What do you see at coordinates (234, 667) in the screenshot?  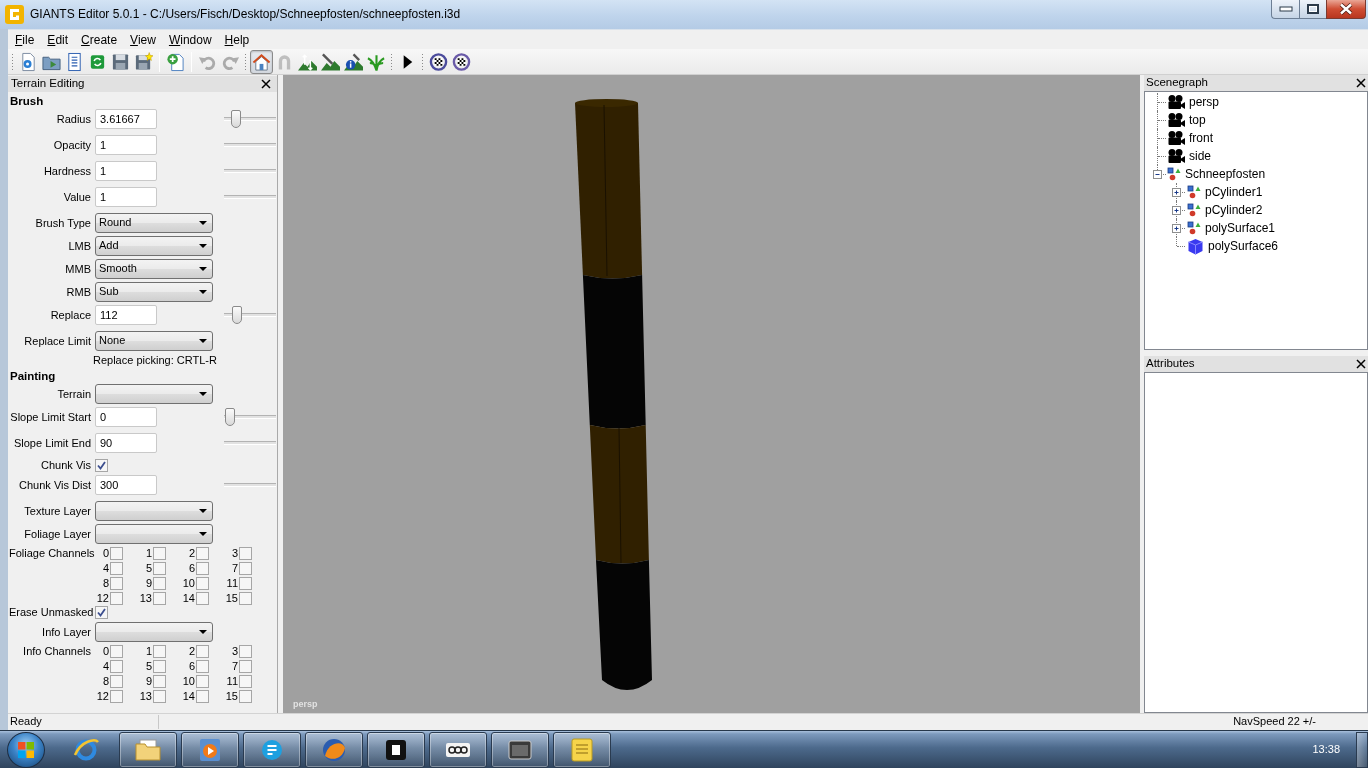 I see `channel-label: 7` at bounding box center [234, 667].